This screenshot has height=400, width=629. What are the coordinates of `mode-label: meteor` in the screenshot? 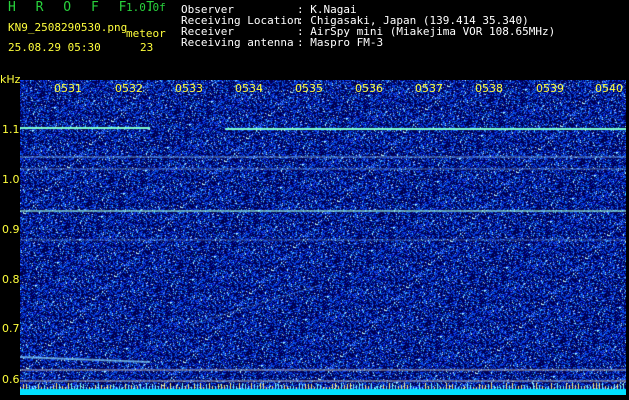 It's located at (146, 33).